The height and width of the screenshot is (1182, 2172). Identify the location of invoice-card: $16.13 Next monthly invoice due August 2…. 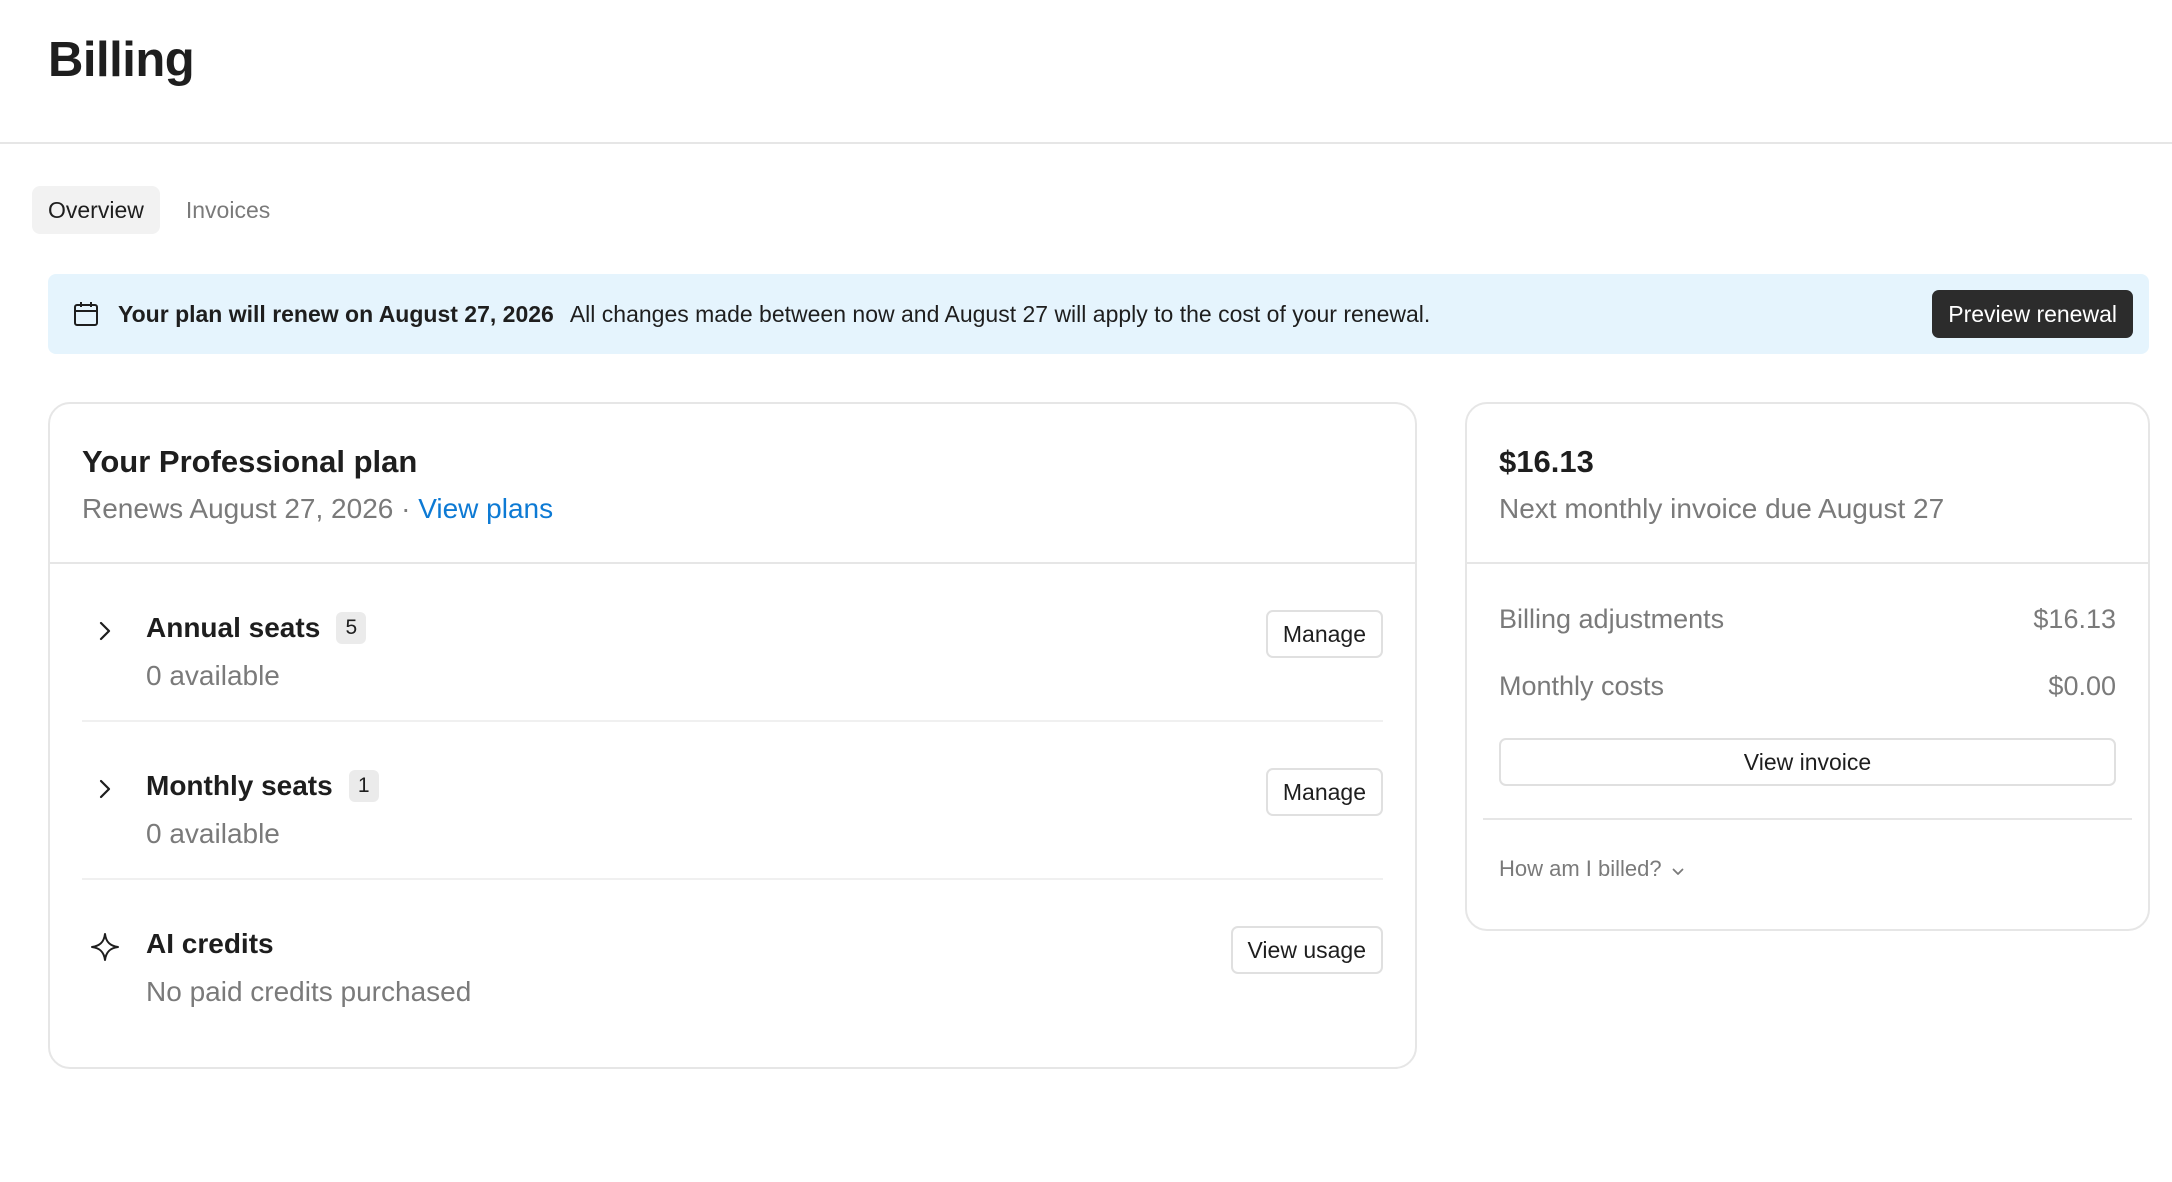
(1807, 666).